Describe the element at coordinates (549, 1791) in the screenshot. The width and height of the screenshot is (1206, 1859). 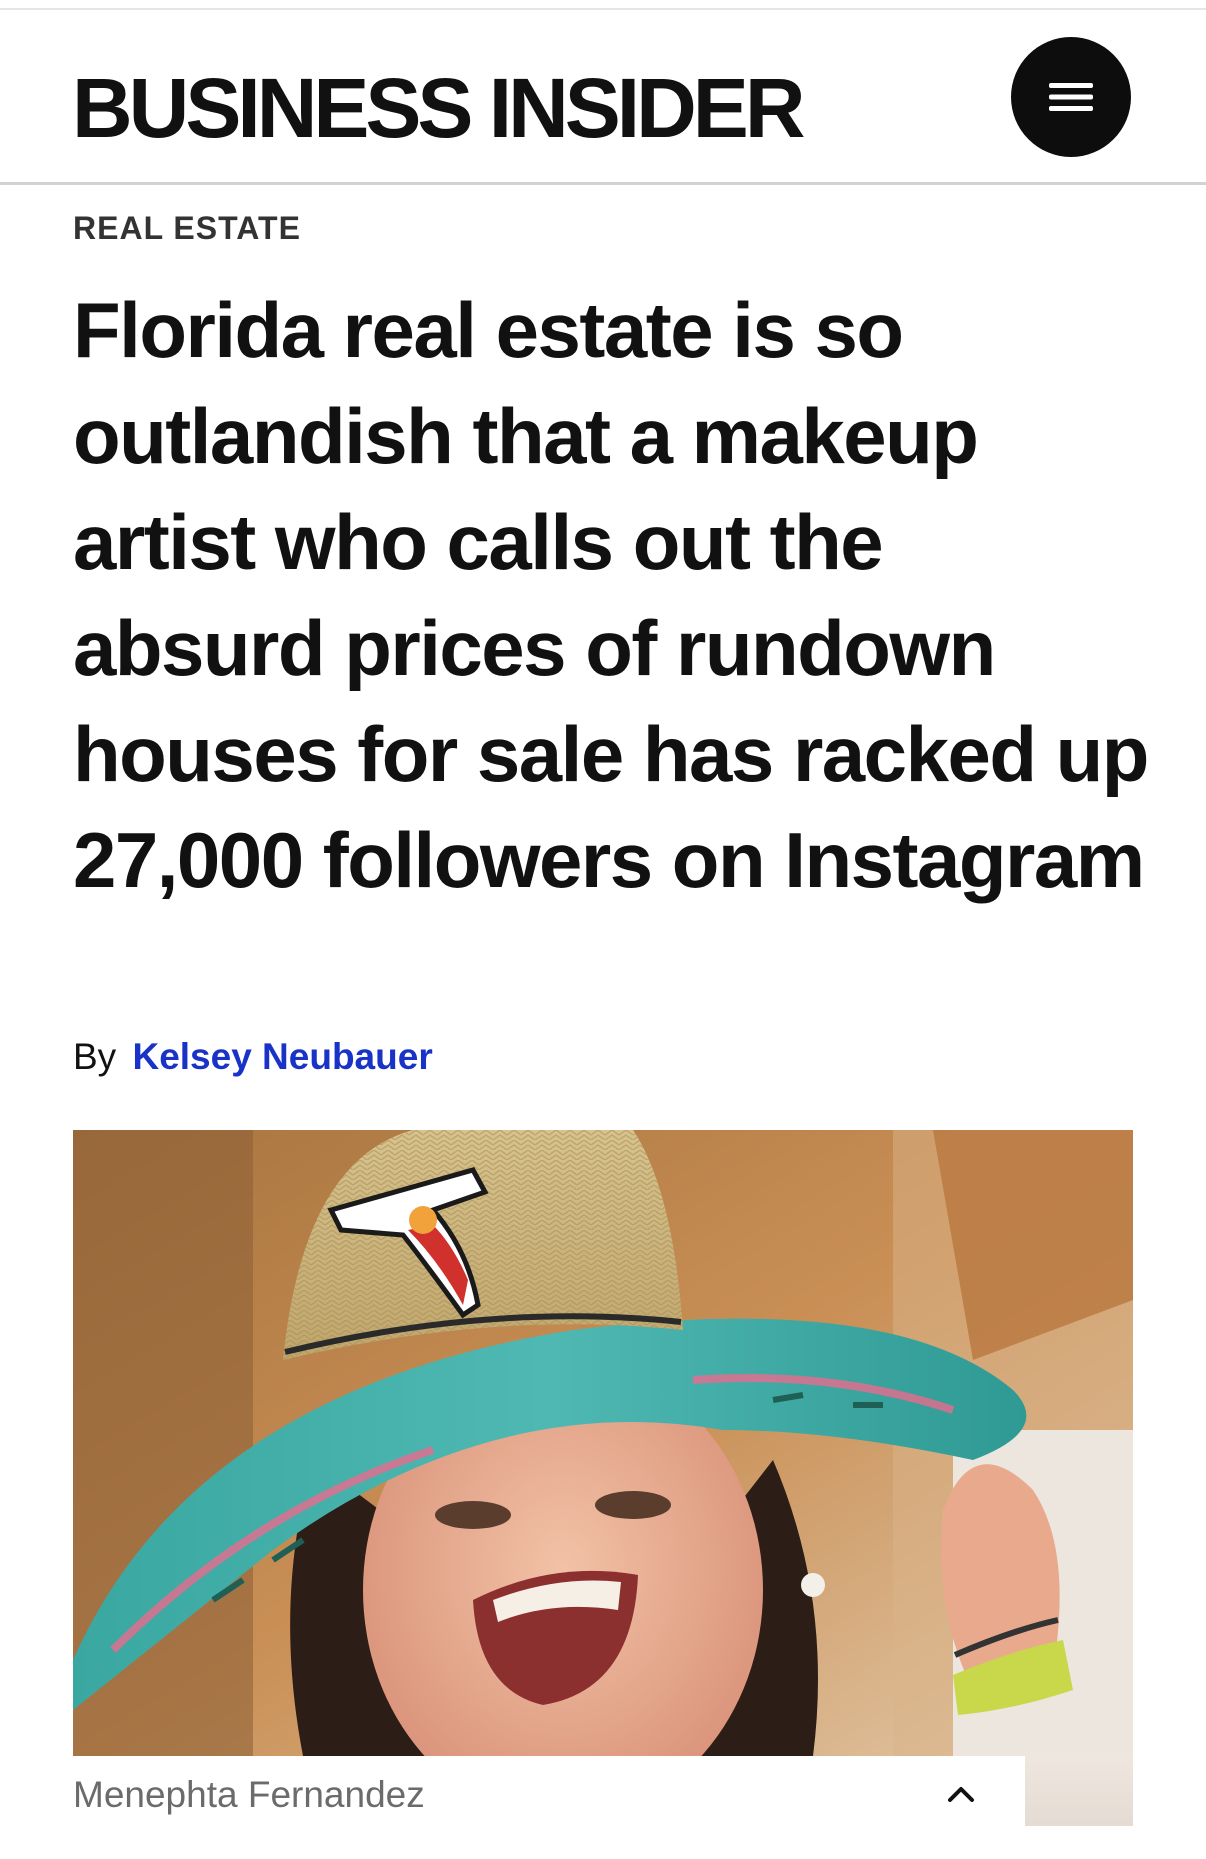
I see `image-caption-bar: Menephta Fernandez` at that location.